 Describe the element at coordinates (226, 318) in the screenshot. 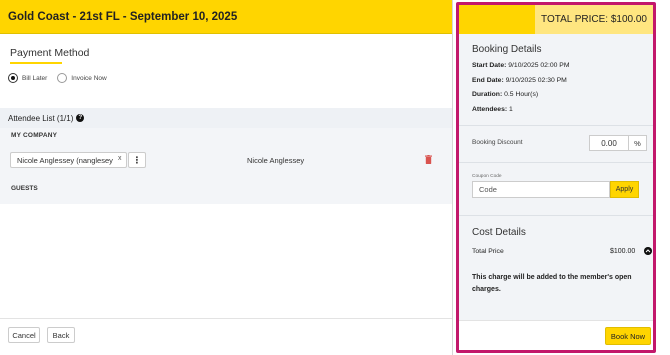

I see `footer-divider` at that location.